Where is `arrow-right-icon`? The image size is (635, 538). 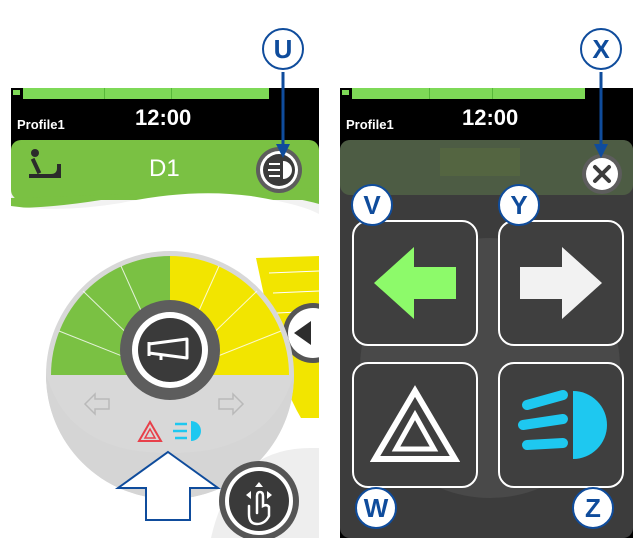 arrow-right-icon is located at coordinates (561, 283).